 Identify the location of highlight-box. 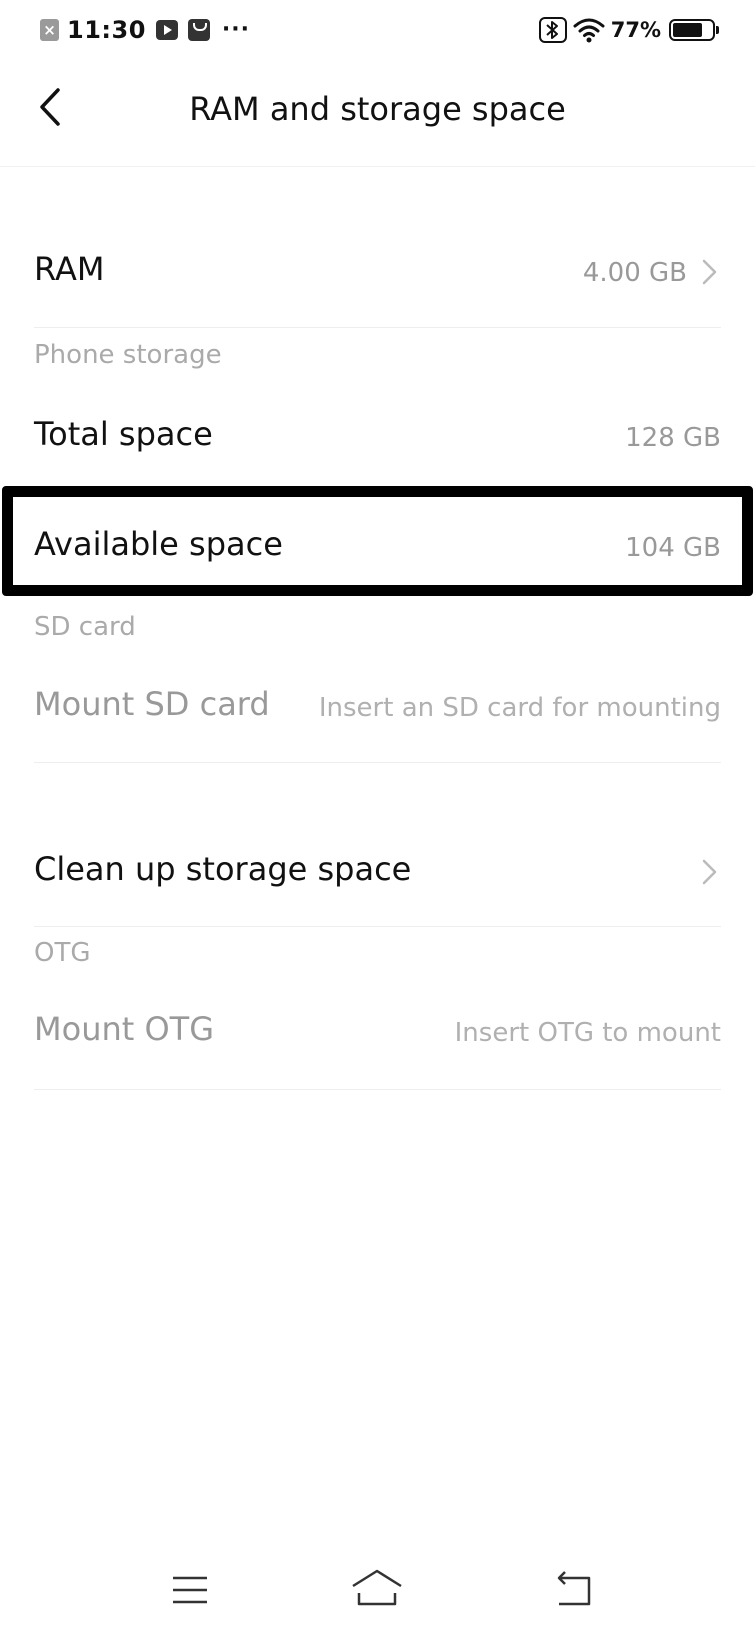
(377, 541).